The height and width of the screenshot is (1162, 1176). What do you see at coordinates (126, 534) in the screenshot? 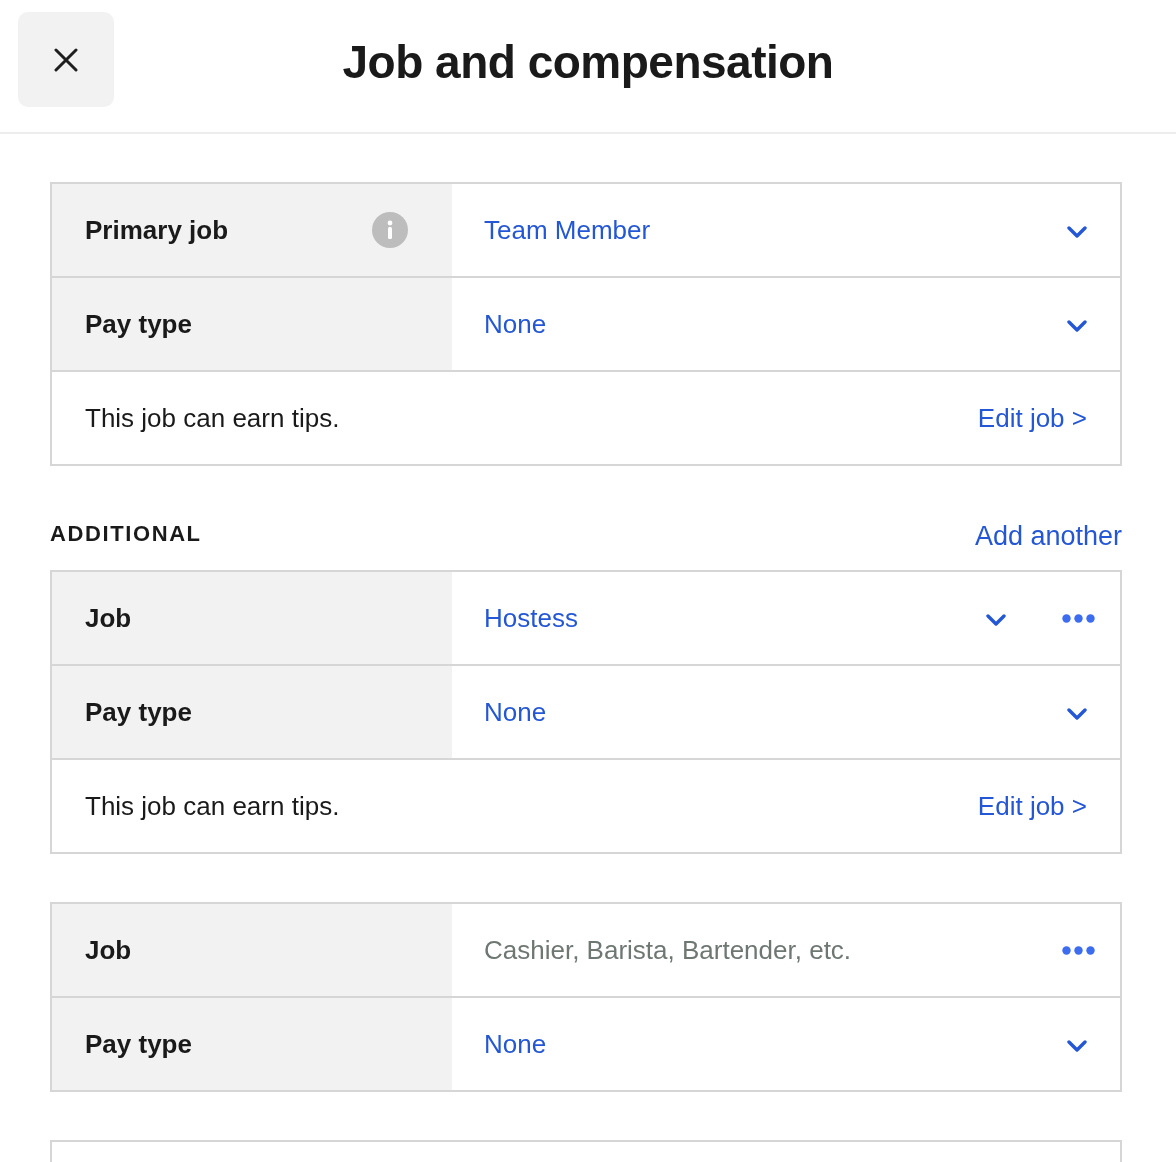
I see `section-heading: ADDITIONAL` at bounding box center [126, 534].